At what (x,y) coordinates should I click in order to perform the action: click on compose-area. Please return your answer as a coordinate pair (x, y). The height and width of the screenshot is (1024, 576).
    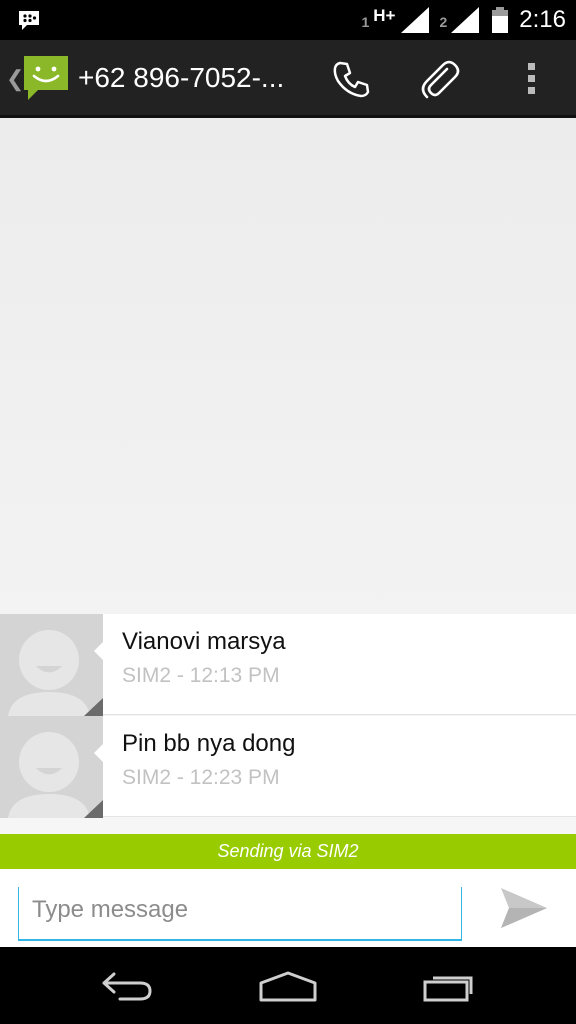
    Looking at the image, I should click on (288, 908).